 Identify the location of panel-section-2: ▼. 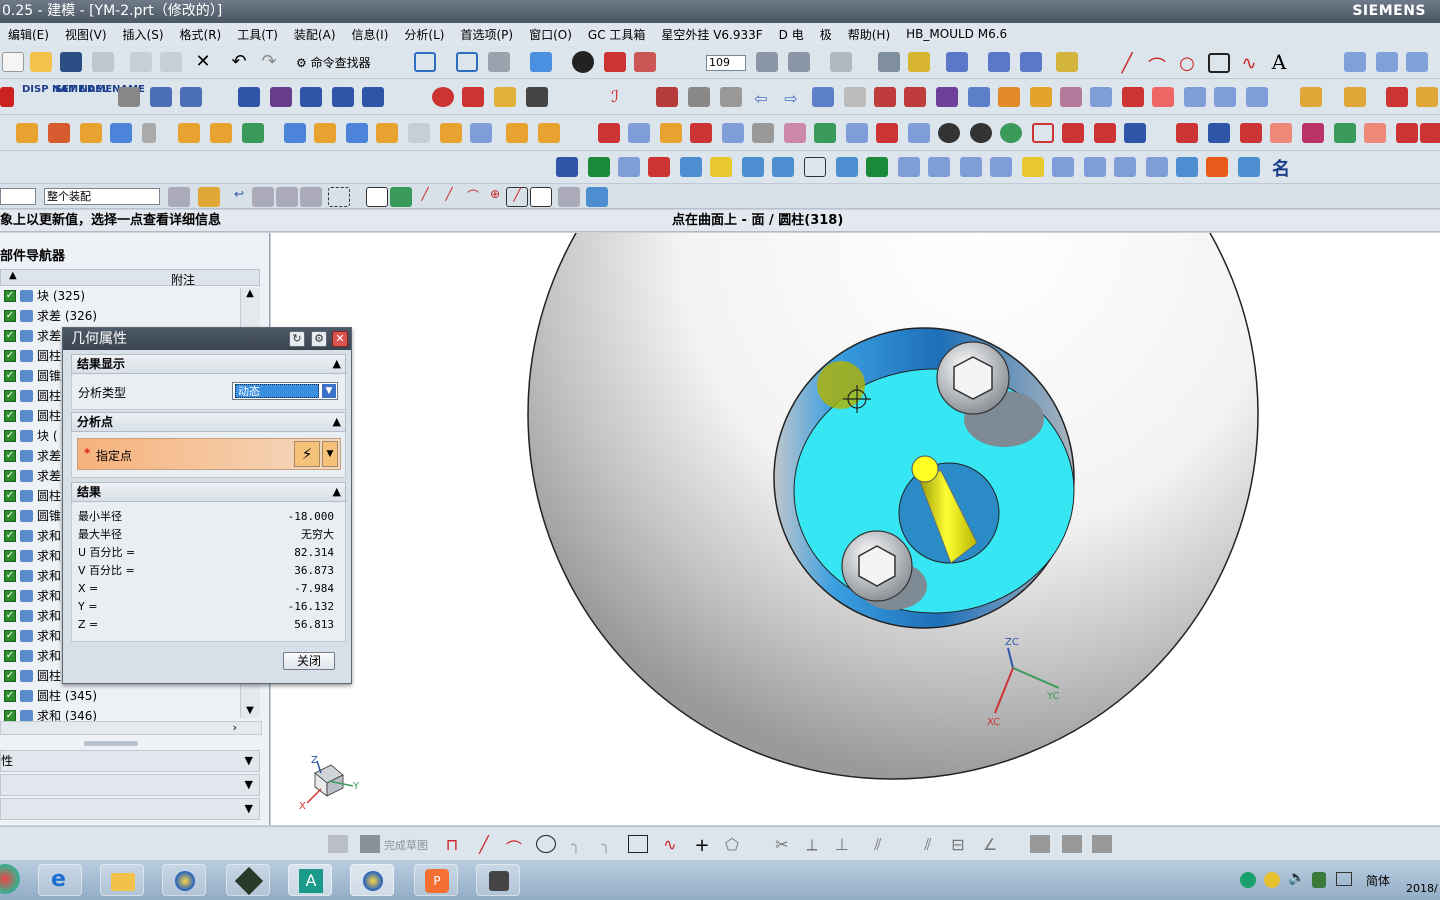
(130, 785).